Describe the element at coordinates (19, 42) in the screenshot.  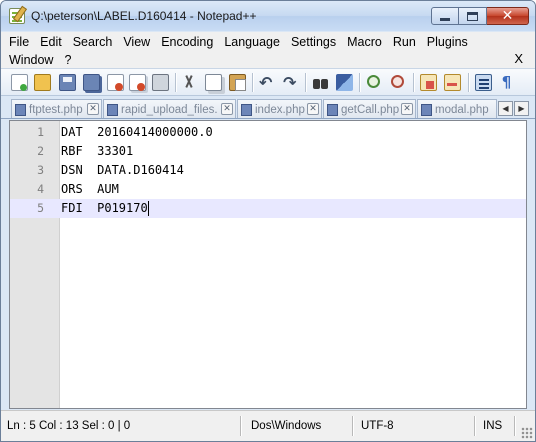
I see `menu-file: File` at that location.